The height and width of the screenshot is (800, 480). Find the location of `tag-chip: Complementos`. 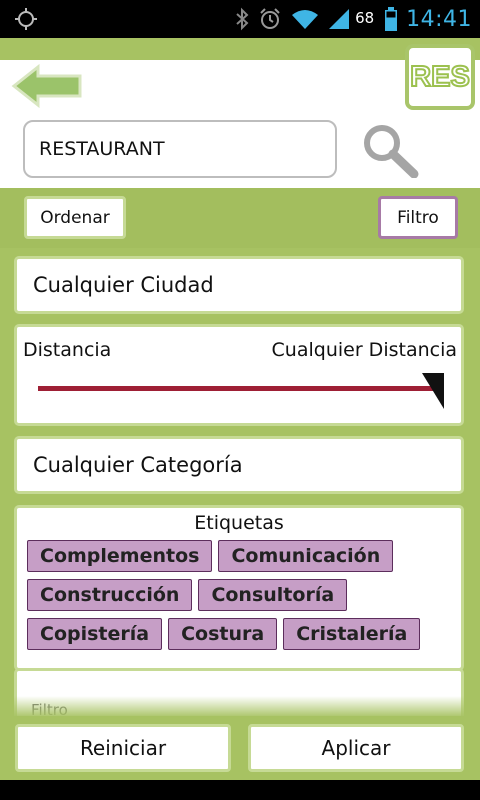

tag-chip: Complementos is located at coordinates (120, 556).